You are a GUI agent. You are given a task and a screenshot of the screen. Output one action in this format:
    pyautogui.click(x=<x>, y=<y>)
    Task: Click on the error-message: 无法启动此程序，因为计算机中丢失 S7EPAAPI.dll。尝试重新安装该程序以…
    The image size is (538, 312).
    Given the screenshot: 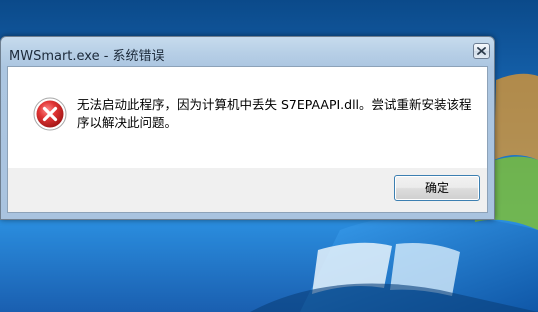 What is the action you would take?
    pyautogui.click(x=274, y=113)
    